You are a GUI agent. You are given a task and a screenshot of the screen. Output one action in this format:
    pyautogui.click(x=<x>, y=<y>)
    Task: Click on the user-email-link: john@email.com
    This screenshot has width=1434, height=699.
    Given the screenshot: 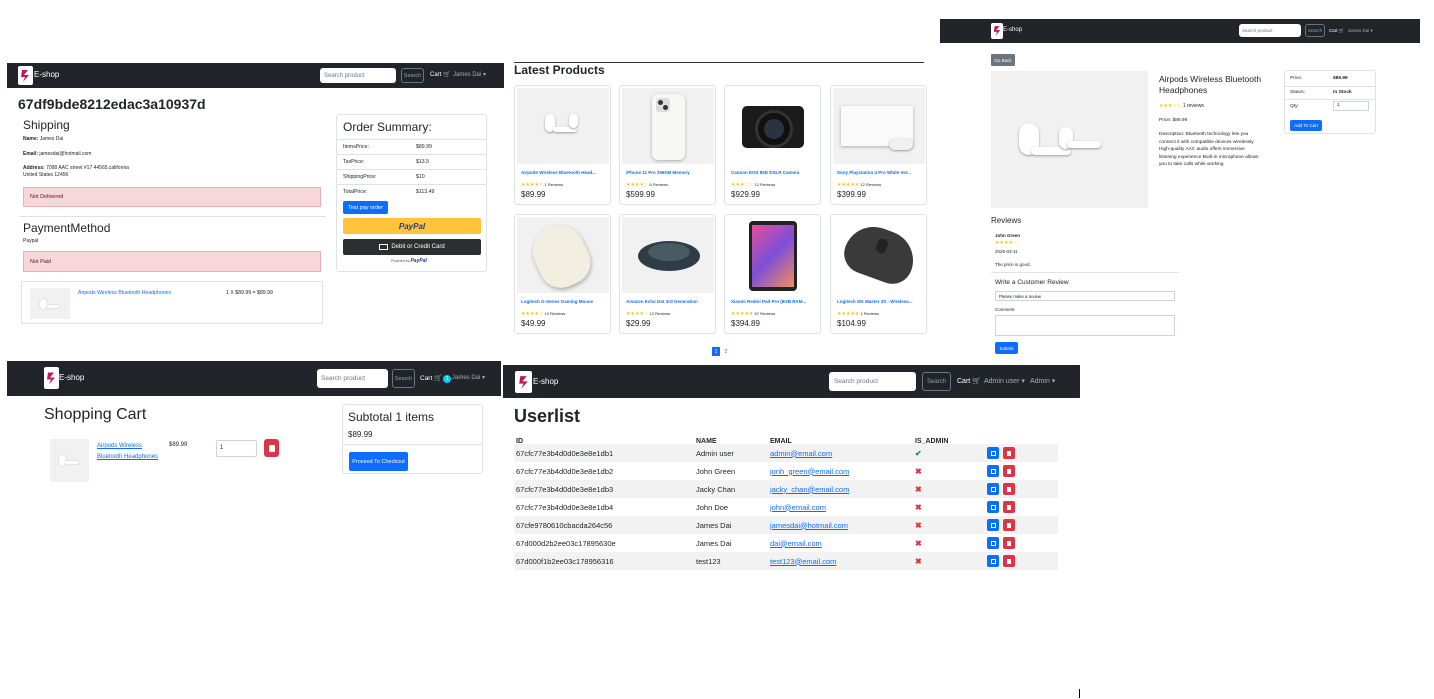 What is the action you would take?
    pyautogui.click(x=798, y=507)
    